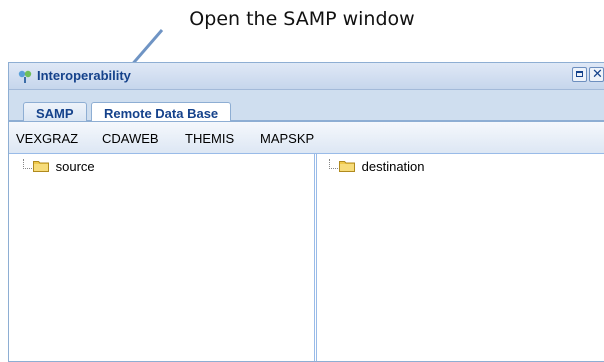 Image resolution: width=604 pixels, height=362 pixels. Describe the element at coordinates (84, 75) in the screenshot. I see `window-title: Interoperability` at that location.